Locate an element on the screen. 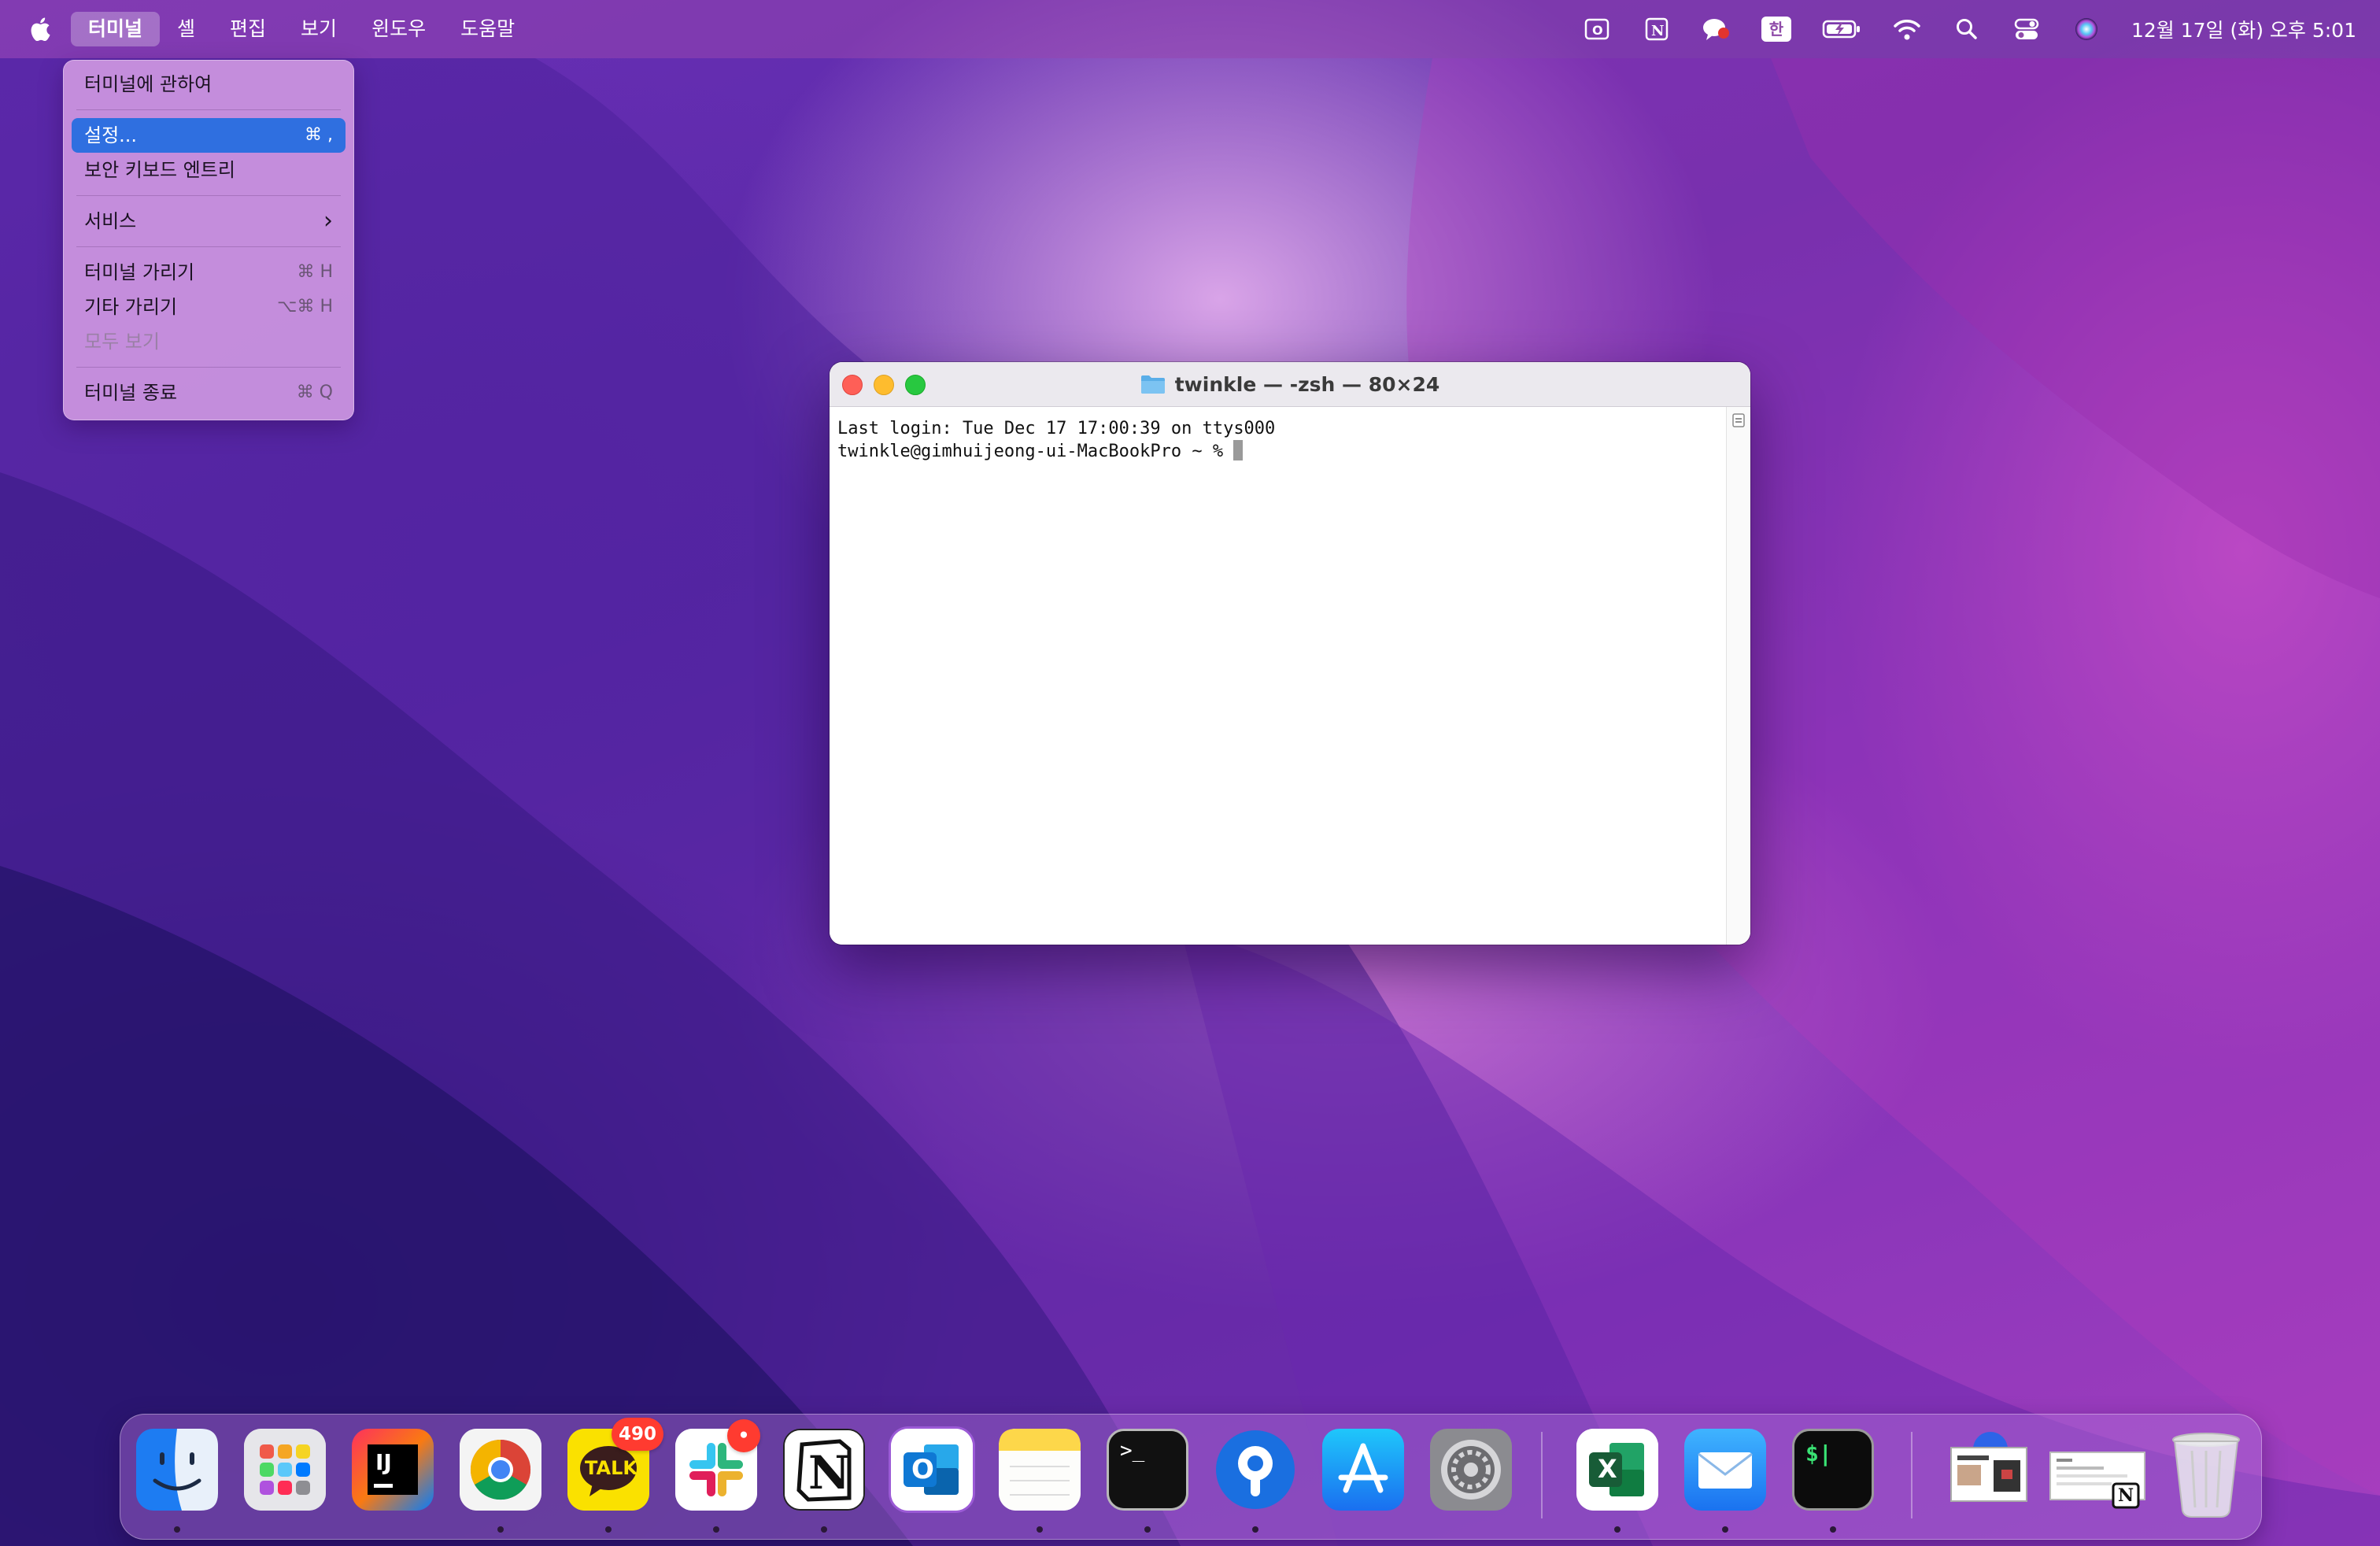  dock-kakaotalk: TALK 490 is located at coordinates (615, 1464).